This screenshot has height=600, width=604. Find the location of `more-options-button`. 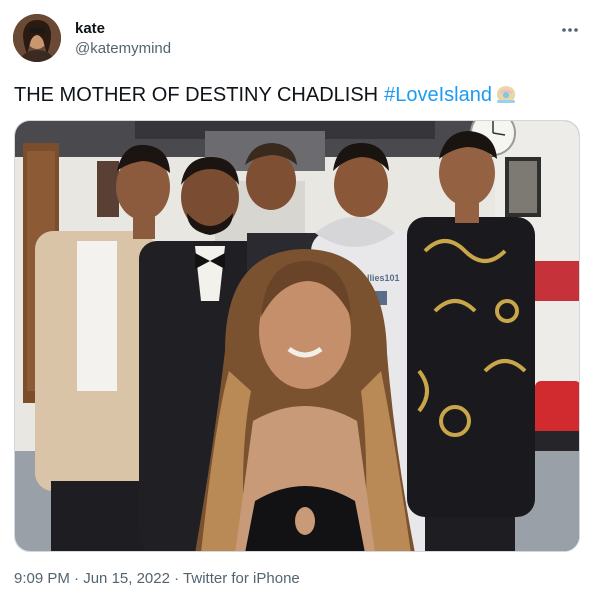

more-options-button is located at coordinates (570, 30).